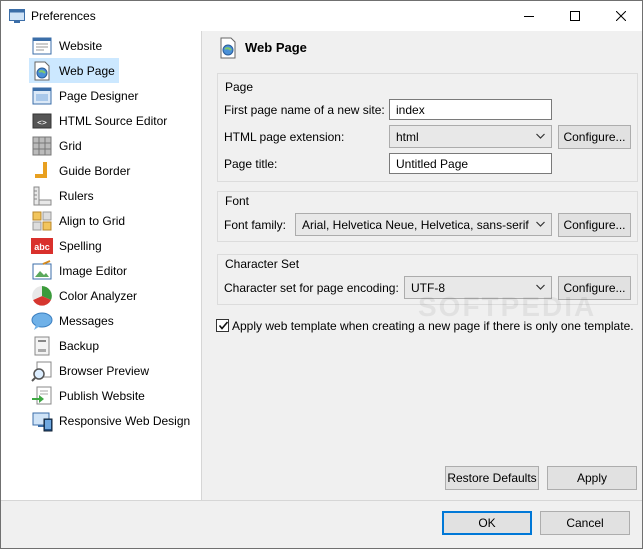  What do you see at coordinates (87, 70) in the screenshot?
I see `sidebar-item-label: Web Page` at bounding box center [87, 70].